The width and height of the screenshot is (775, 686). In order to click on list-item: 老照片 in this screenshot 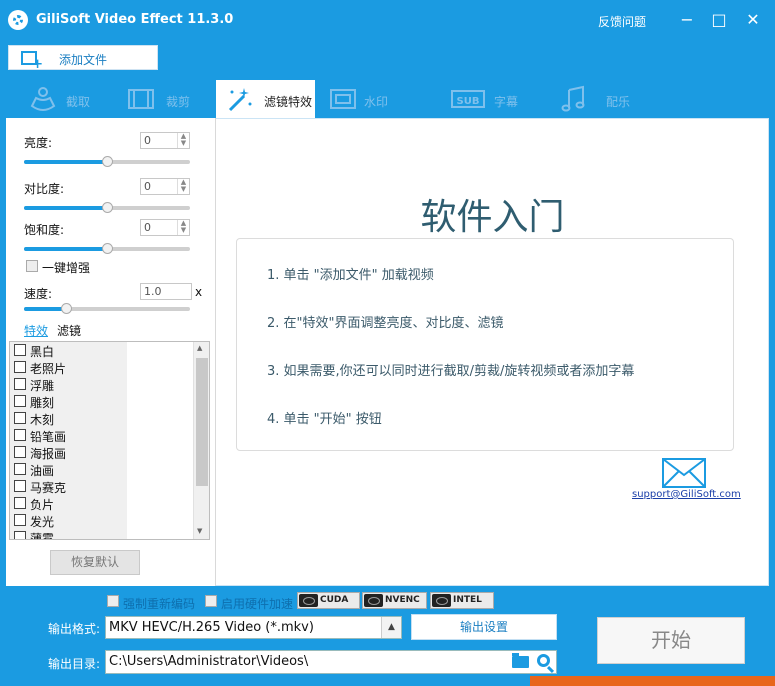, I will do `click(68, 367)`.